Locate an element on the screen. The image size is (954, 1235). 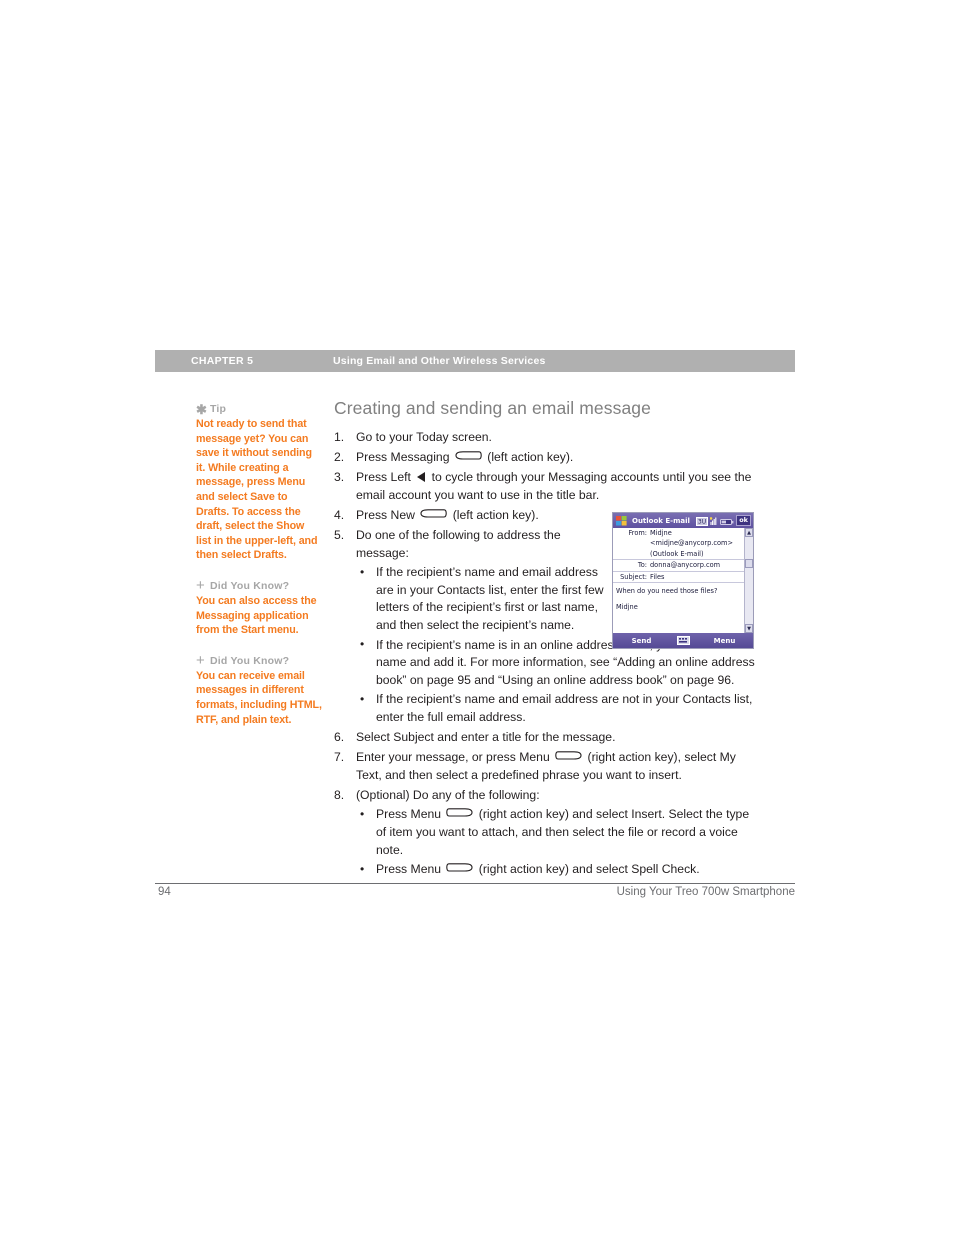
message-body: When do you need those files? Midjne is located at coordinates (678, 599).